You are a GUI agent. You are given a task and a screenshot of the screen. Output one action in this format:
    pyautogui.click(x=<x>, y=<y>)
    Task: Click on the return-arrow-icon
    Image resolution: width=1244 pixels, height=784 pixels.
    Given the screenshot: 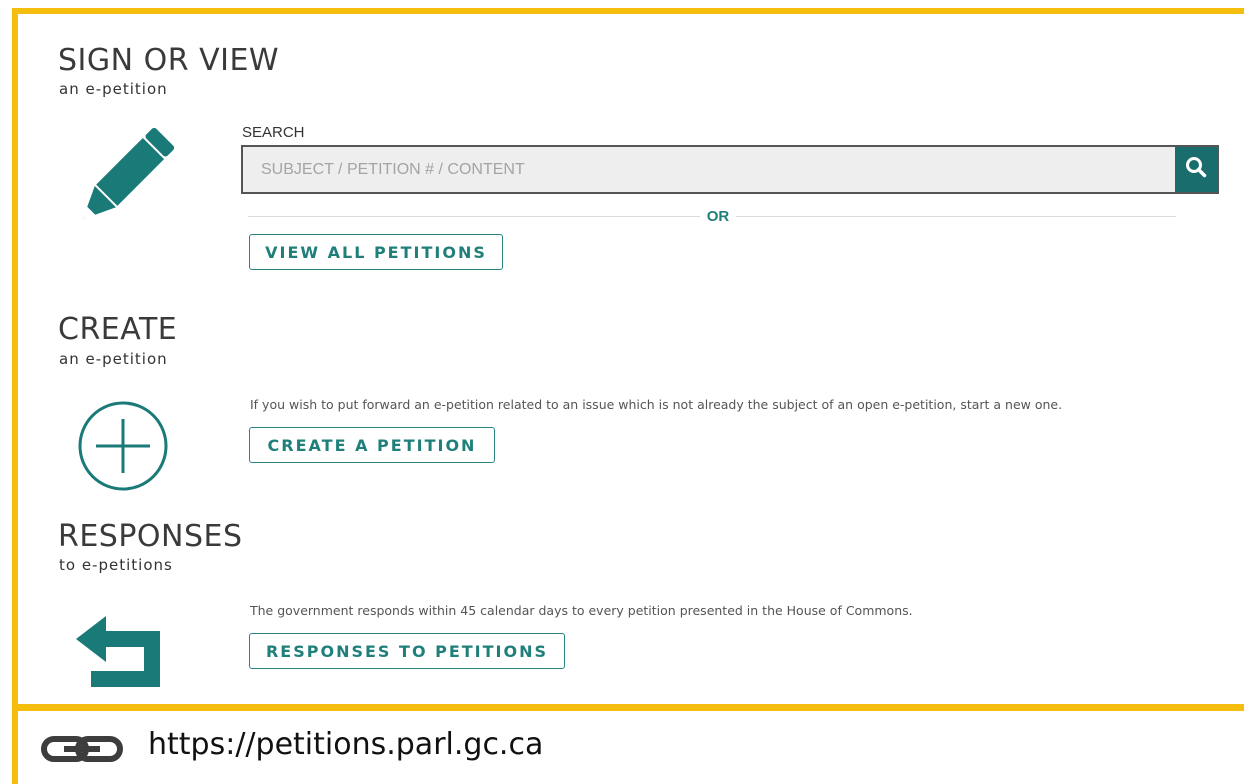 What is the action you would take?
    pyautogui.click(x=121, y=655)
    